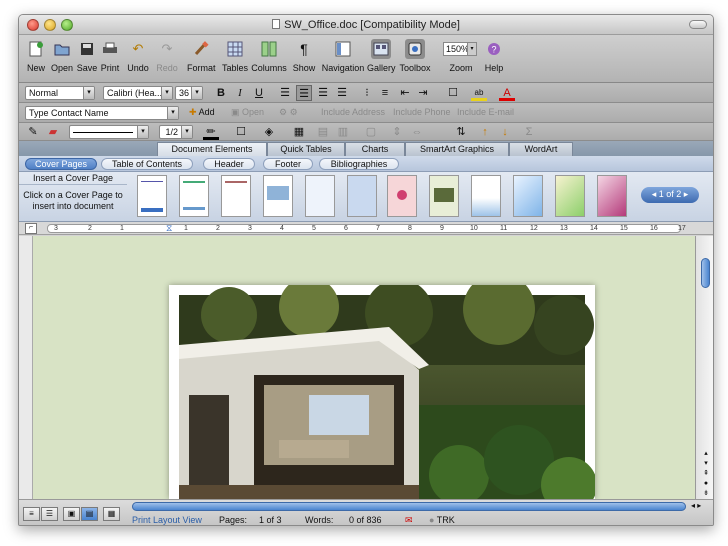 The width and height of the screenshot is (728, 546). I want to click on align-left-button: ☰, so click(285, 93).